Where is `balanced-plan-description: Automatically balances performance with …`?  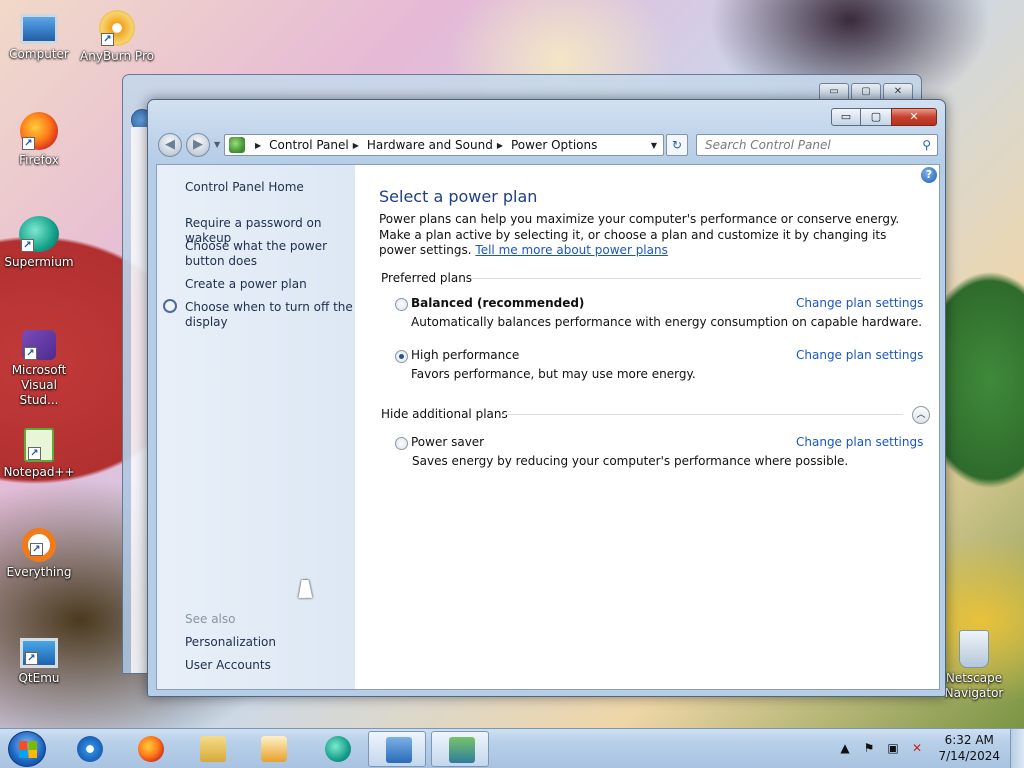
balanced-plan-description: Automatically balances performance with … is located at coordinates (667, 322).